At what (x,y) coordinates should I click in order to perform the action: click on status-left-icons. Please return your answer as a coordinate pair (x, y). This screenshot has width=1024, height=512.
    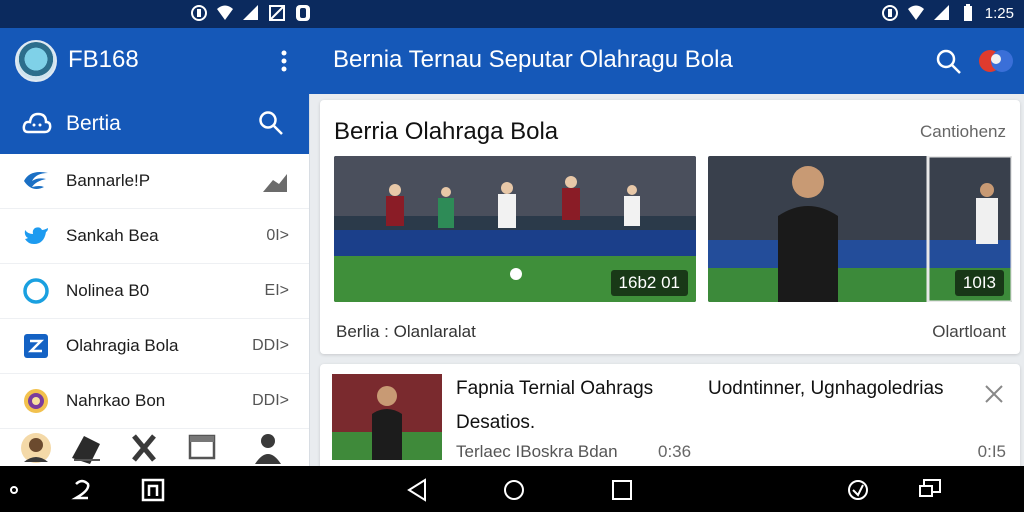
    Looking at the image, I should click on (251, 13).